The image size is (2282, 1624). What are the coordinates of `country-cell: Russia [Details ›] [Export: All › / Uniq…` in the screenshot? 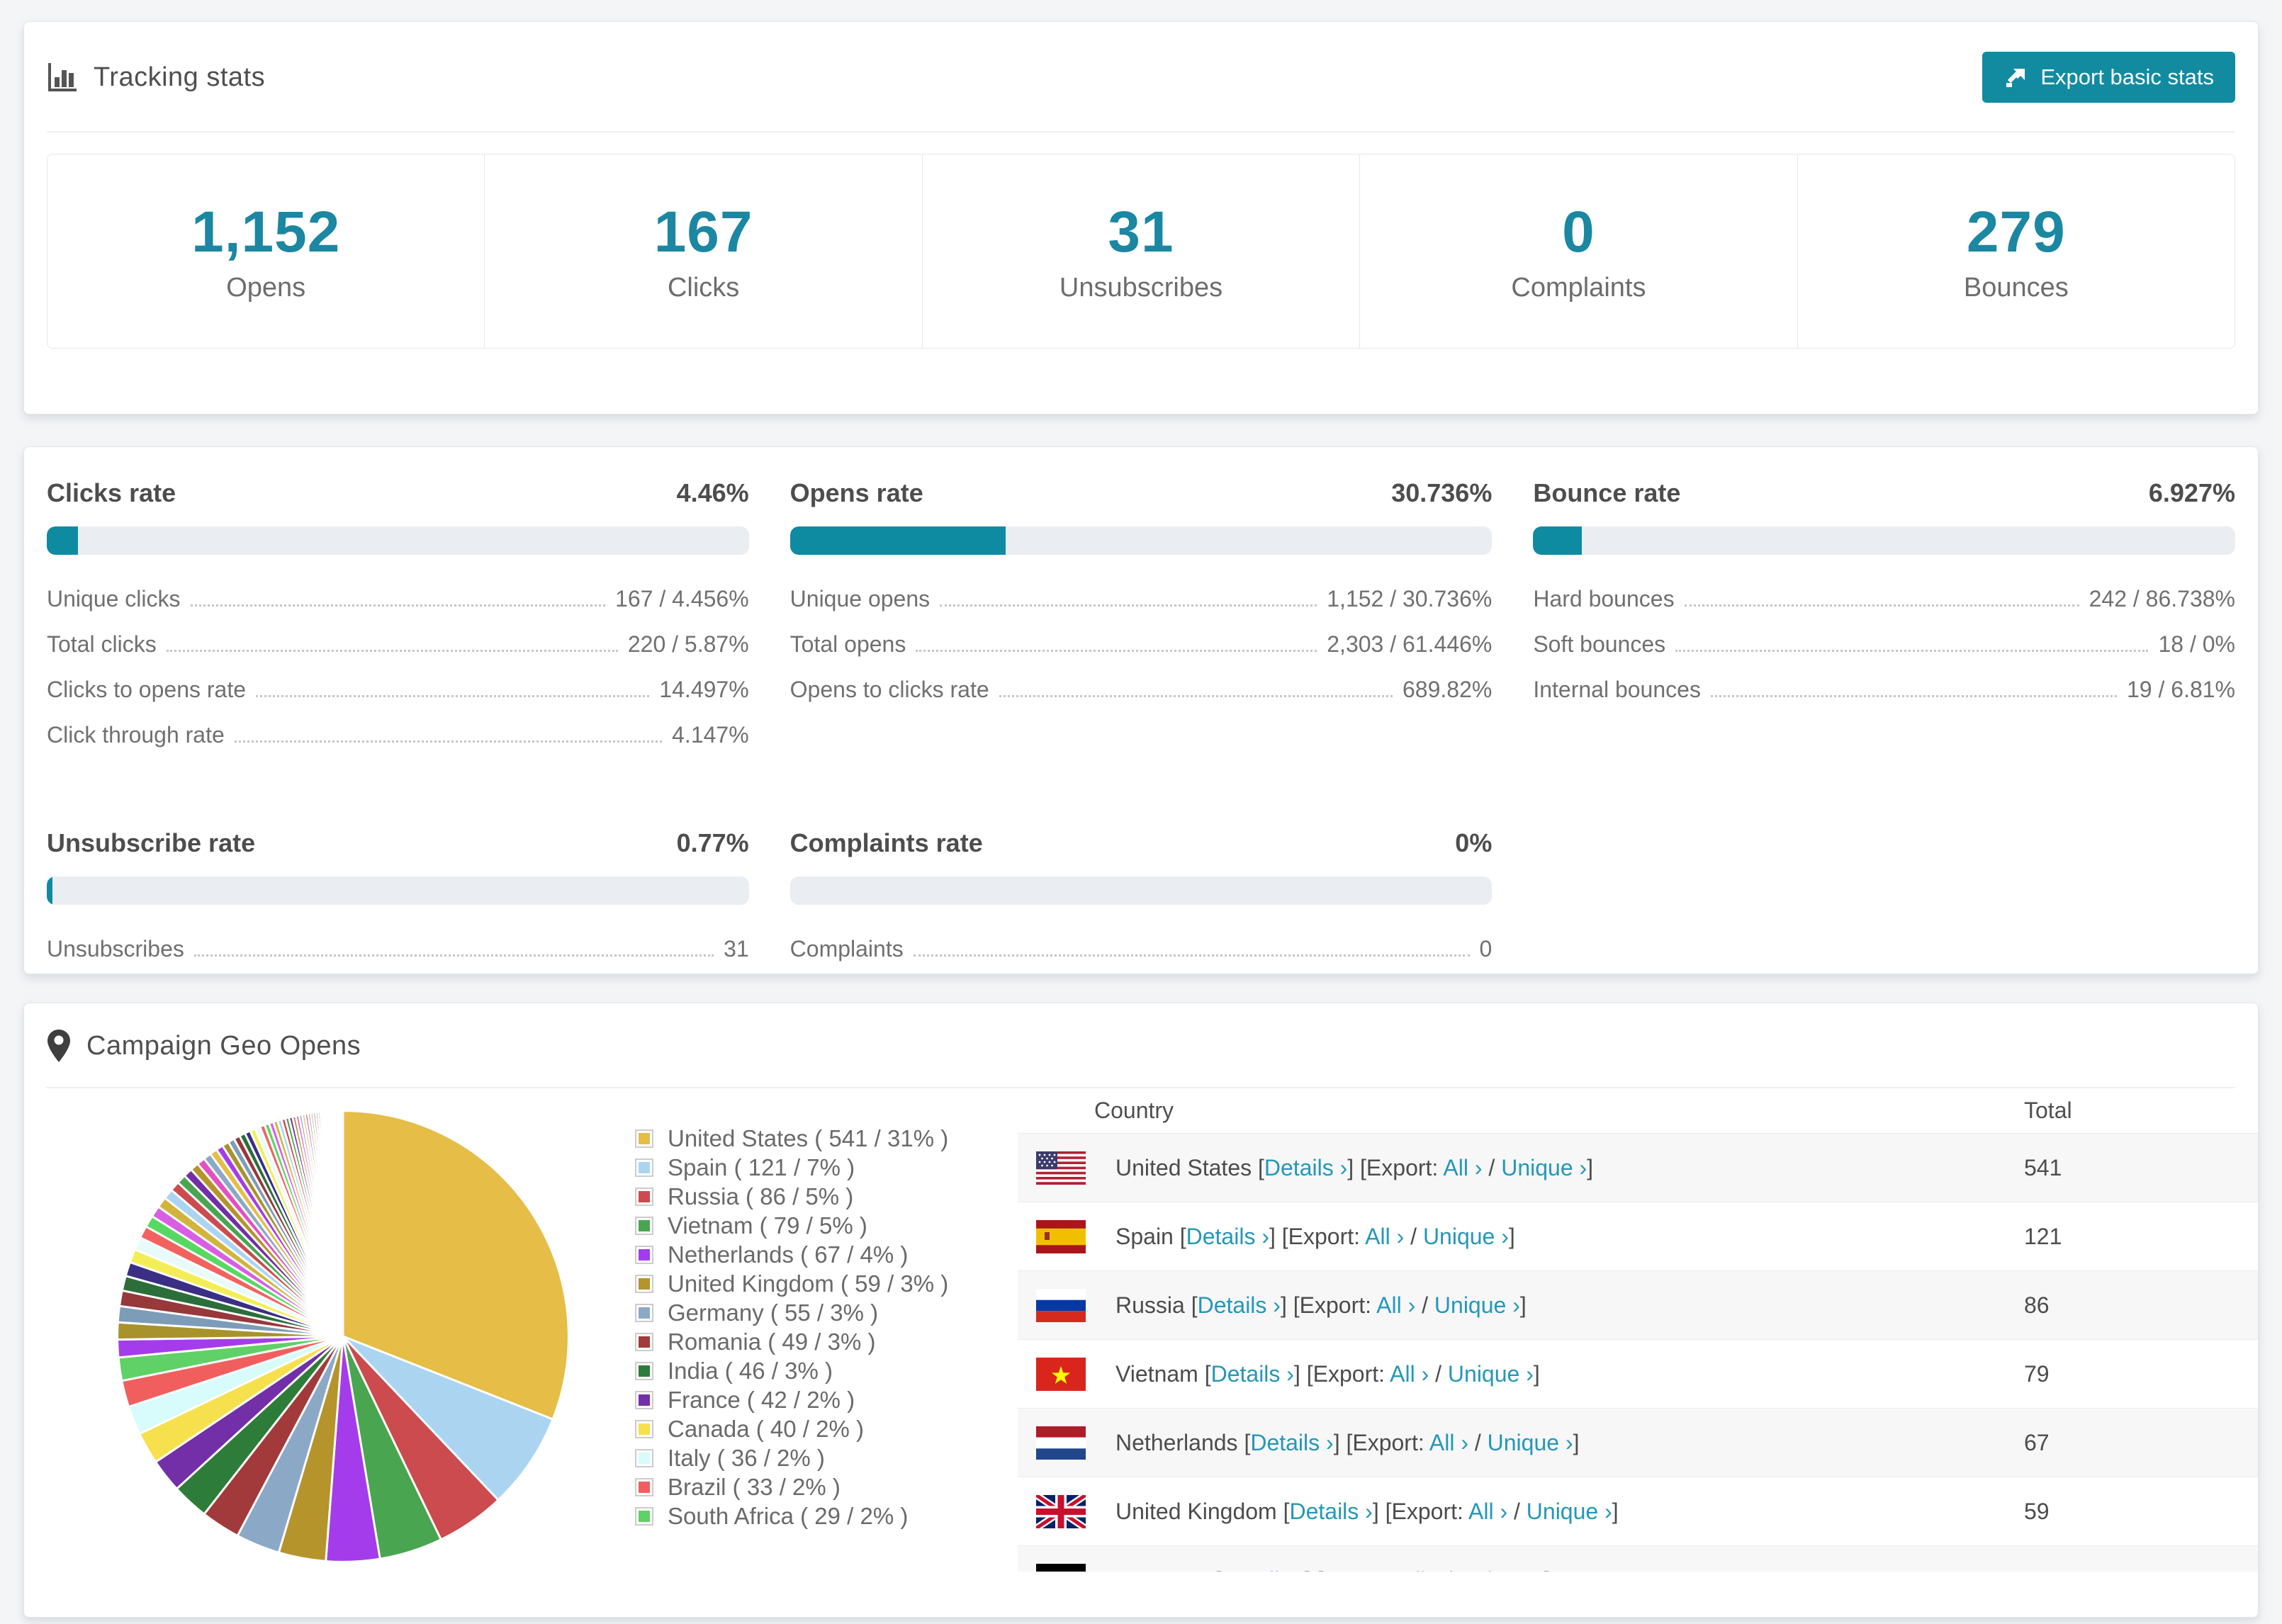 It's located at (1521, 1305).